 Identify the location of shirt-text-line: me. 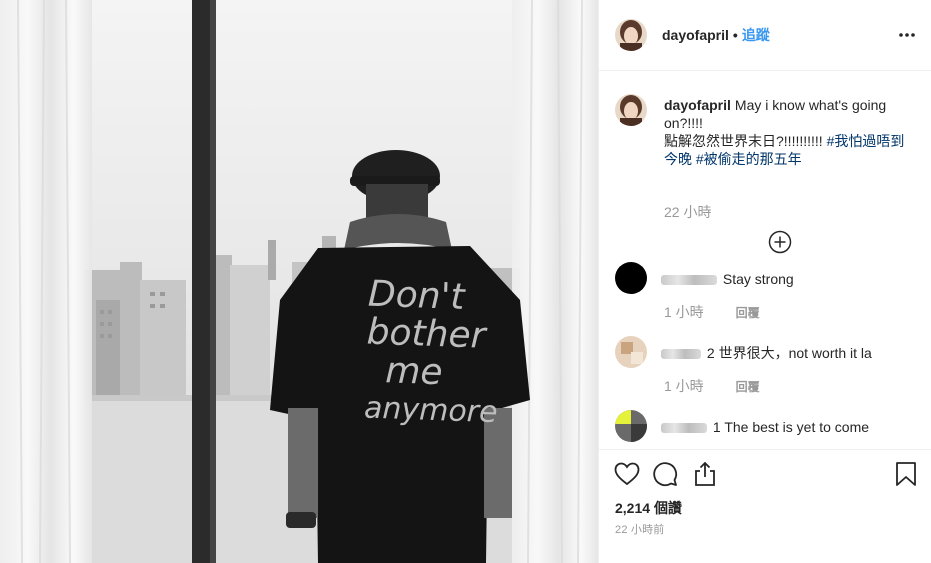
(414, 372).